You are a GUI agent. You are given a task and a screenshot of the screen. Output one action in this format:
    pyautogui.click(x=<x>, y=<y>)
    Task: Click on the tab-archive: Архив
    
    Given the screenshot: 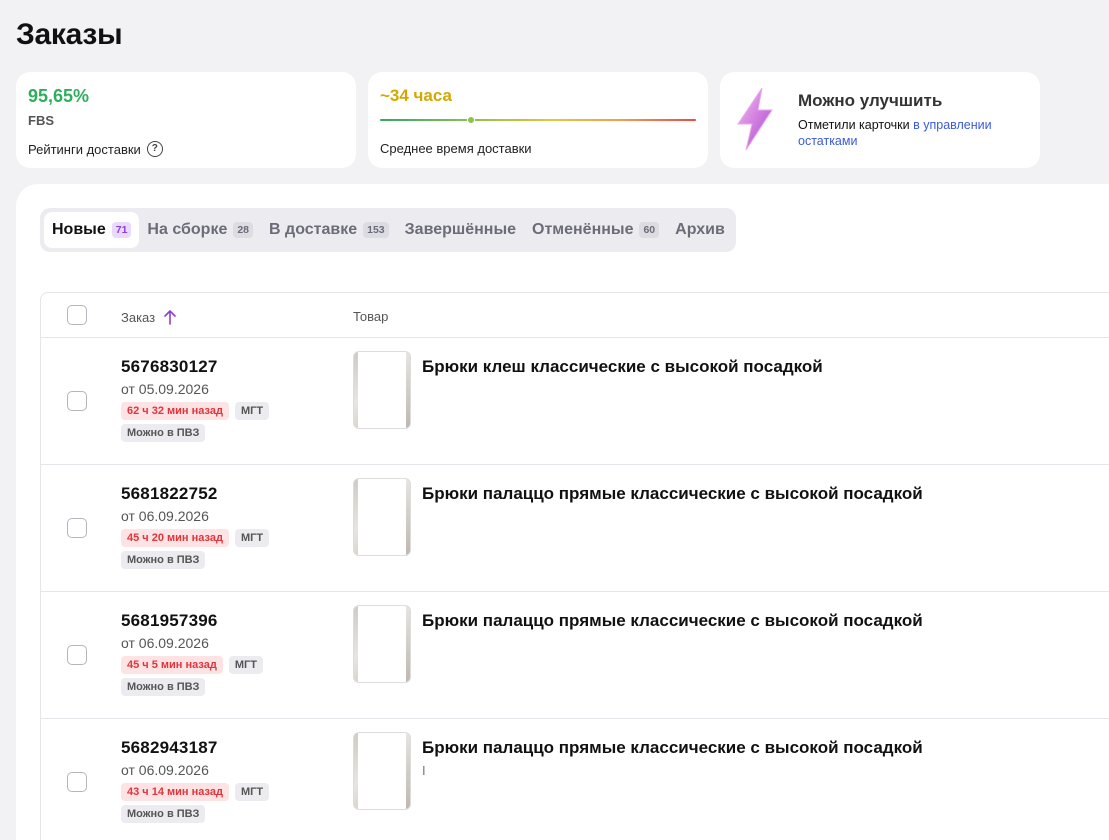 What is the action you would take?
    pyautogui.click(x=700, y=230)
    